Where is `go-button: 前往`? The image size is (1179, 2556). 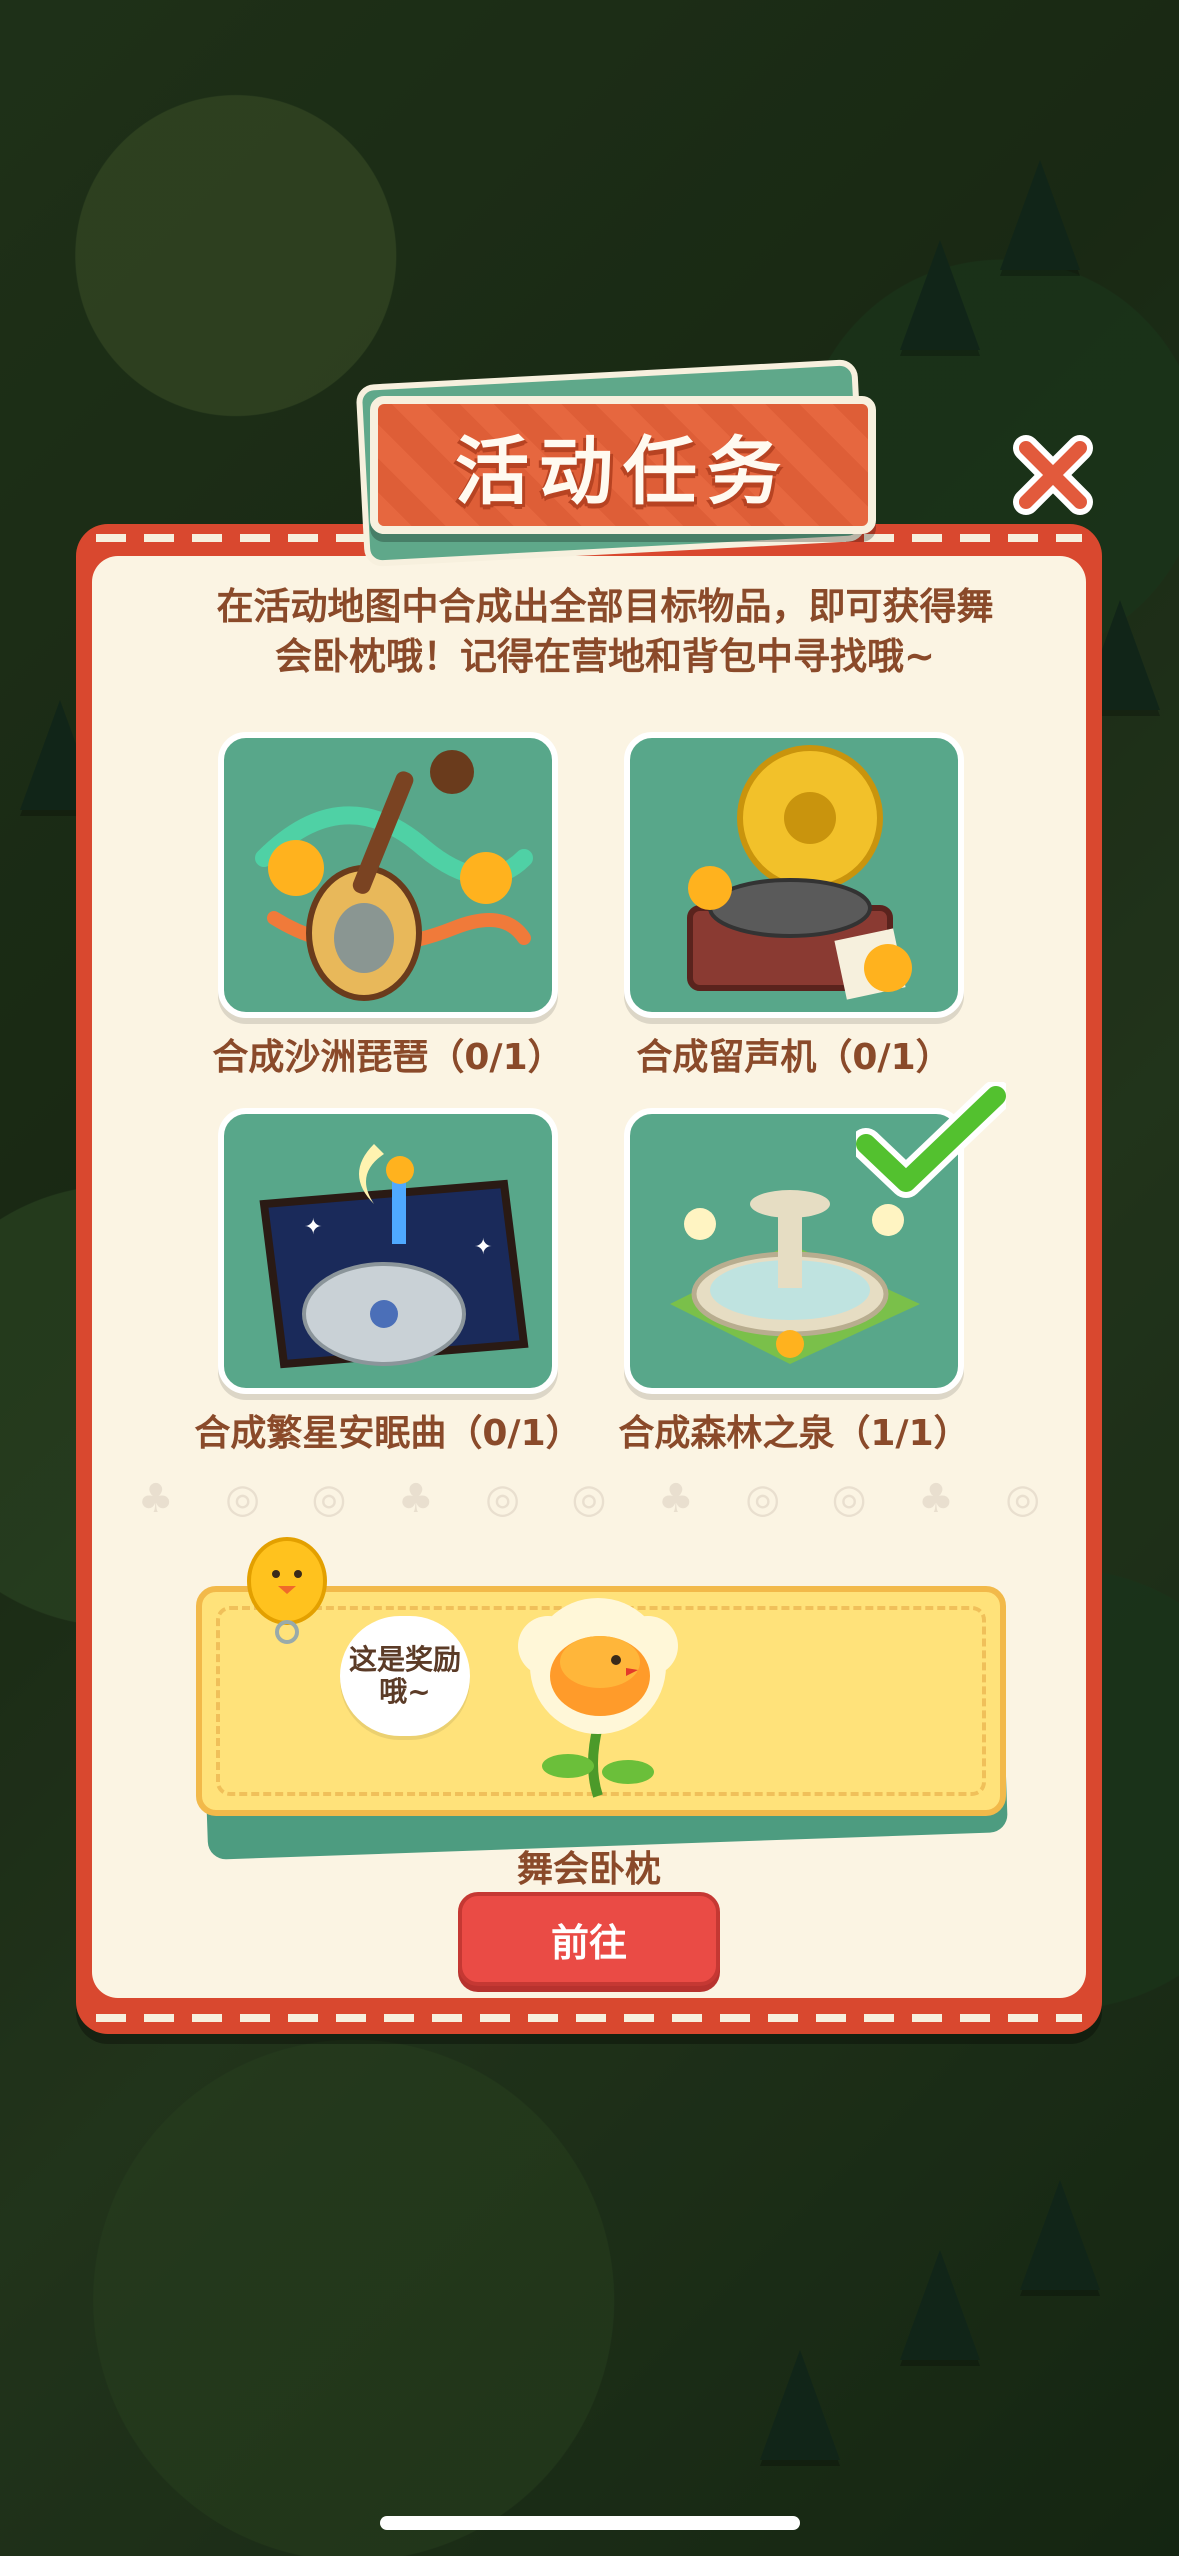
go-button: 前往 is located at coordinates (589, 1939).